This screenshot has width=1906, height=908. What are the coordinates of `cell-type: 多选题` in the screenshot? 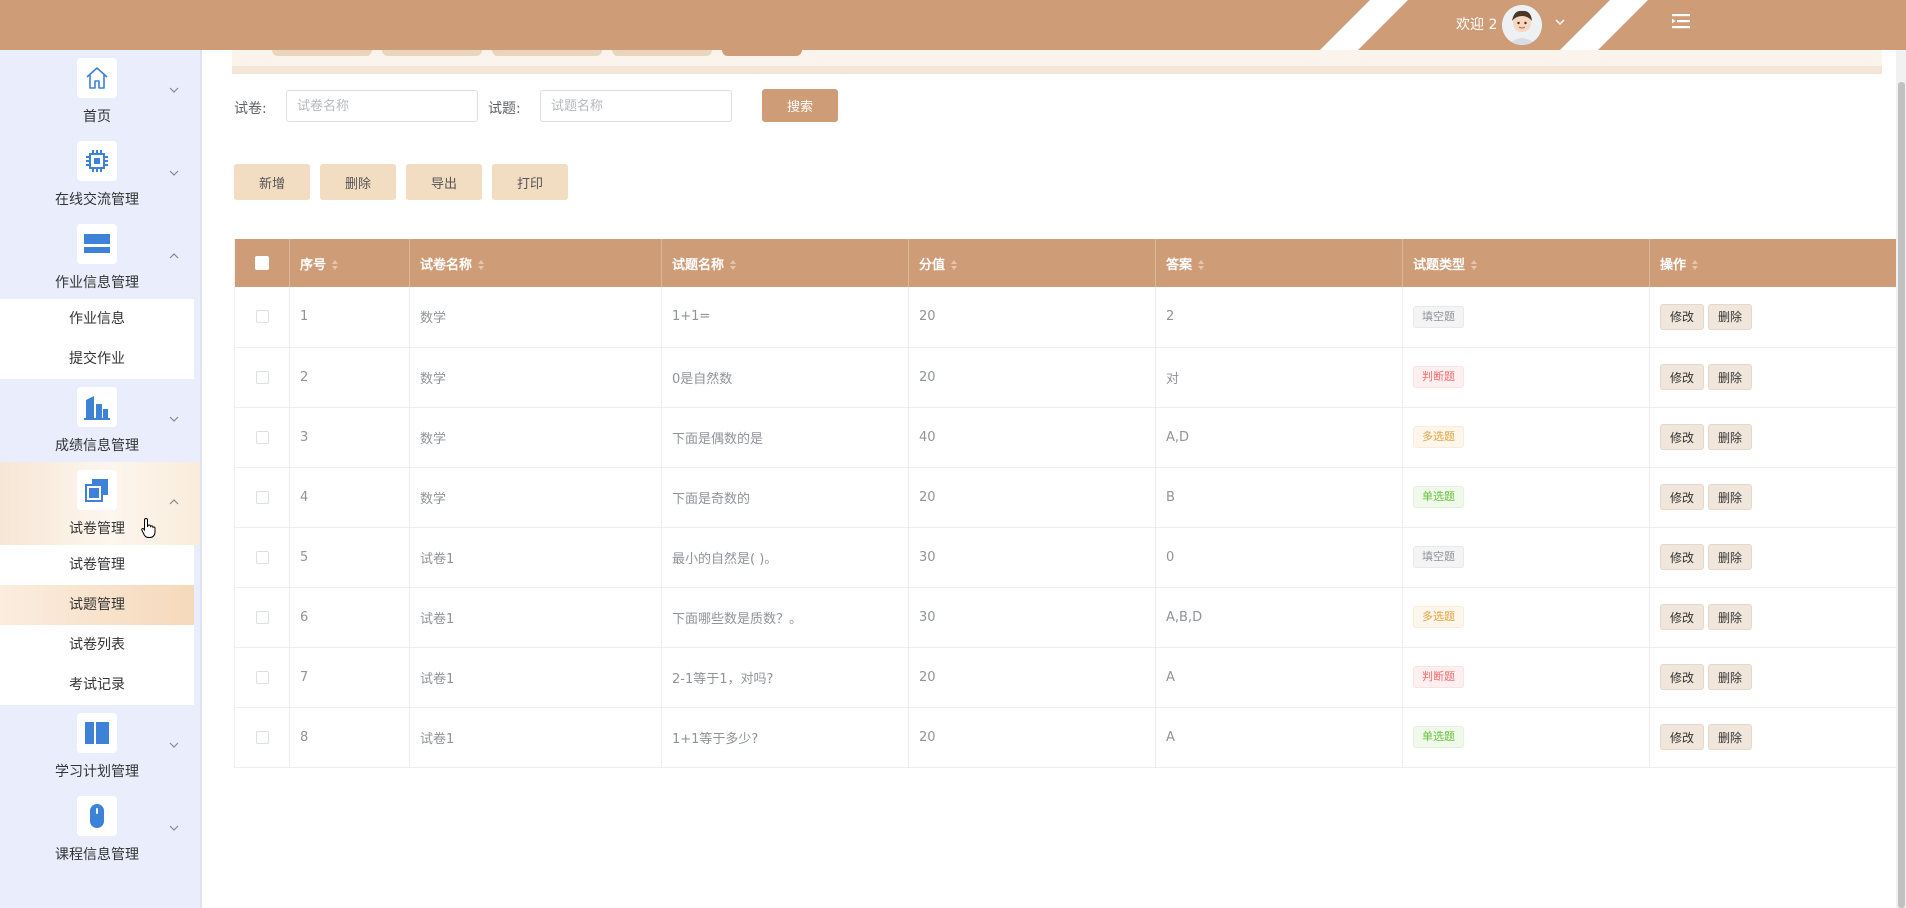 It's located at (1526, 437).